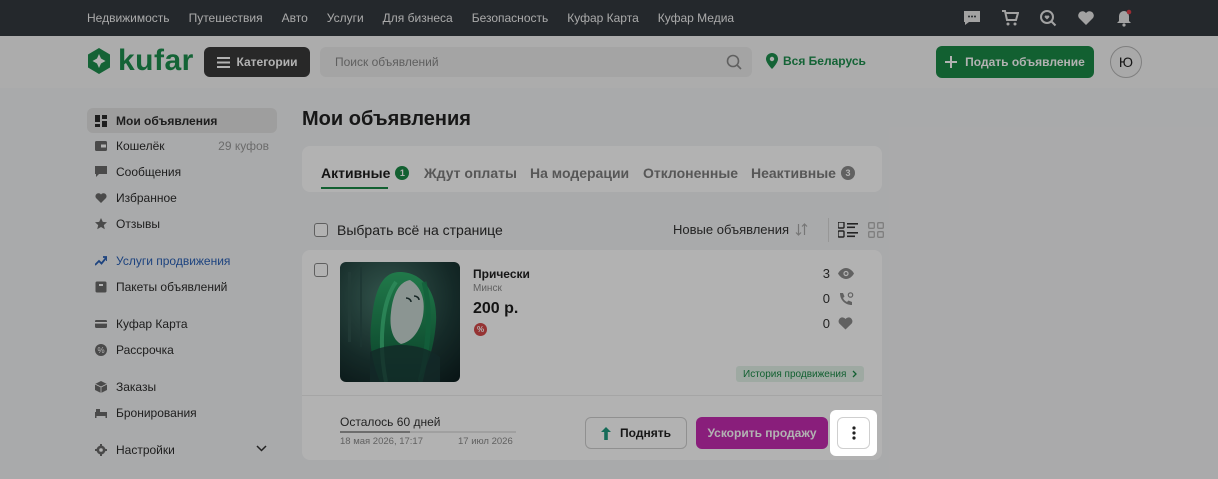 The height and width of the screenshot is (479, 1218). What do you see at coordinates (321, 270) in the screenshot?
I see `ad-checkbox` at bounding box center [321, 270].